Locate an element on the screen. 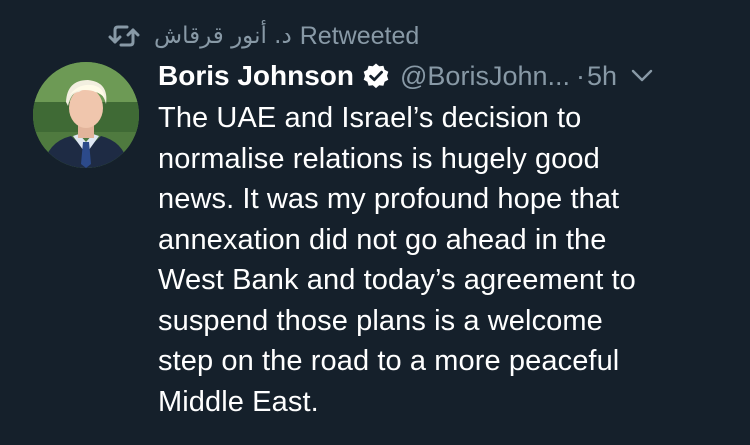 This screenshot has width=750, height=445. tweet-header: Boris Johnson @BorisJohn... · 5h is located at coordinates (444, 76).